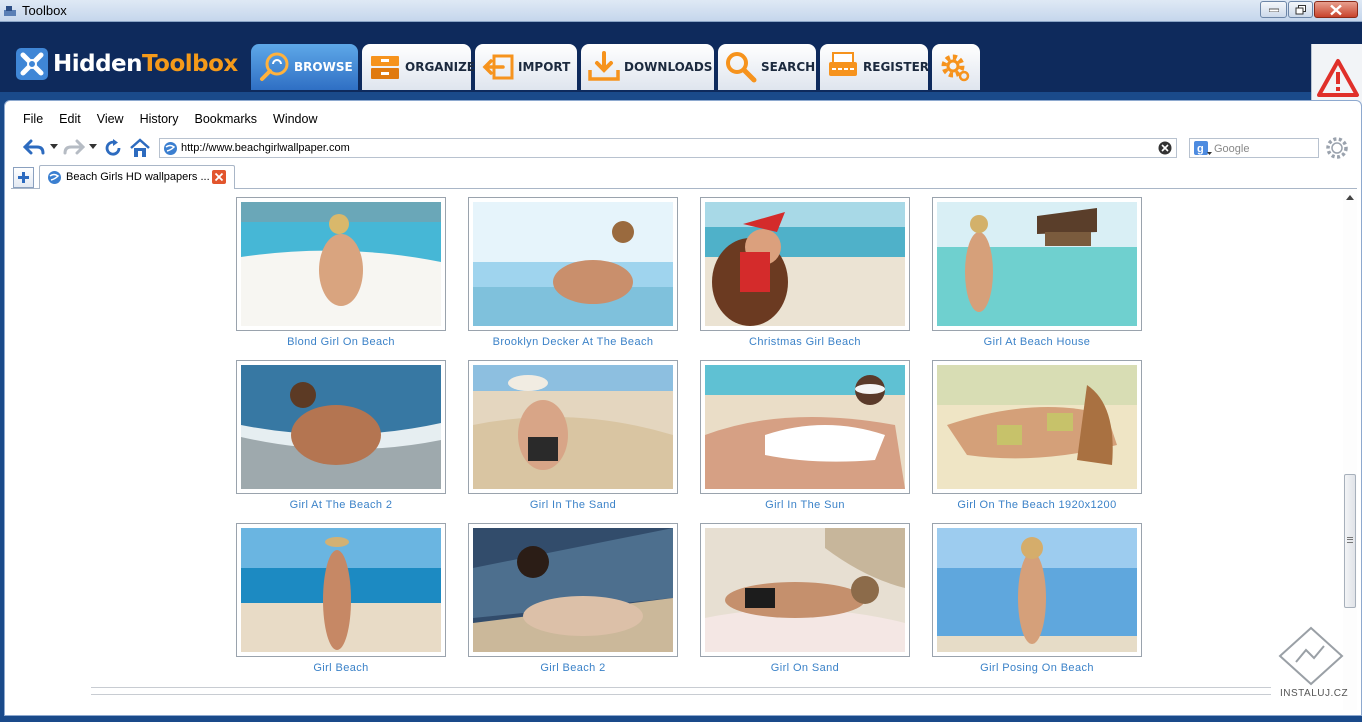 The image size is (1362, 722). I want to click on wallpaper-caption-link: Girl At Beach House, so click(1037, 342).